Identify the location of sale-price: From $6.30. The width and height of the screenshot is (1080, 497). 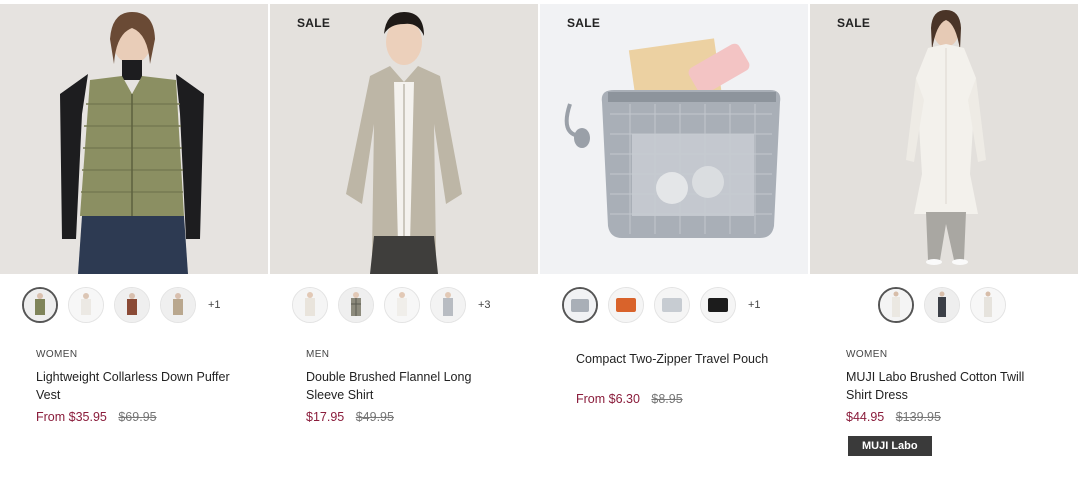
(608, 399).